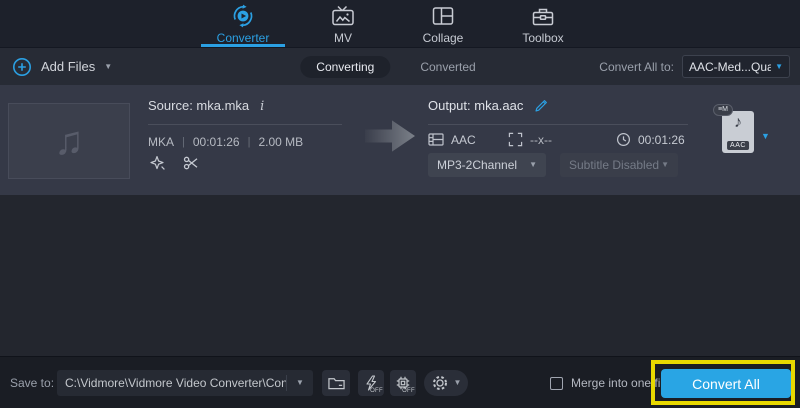 The width and height of the screenshot is (800, 408). I want to click on plus-circle-icon, so click(22, 66).